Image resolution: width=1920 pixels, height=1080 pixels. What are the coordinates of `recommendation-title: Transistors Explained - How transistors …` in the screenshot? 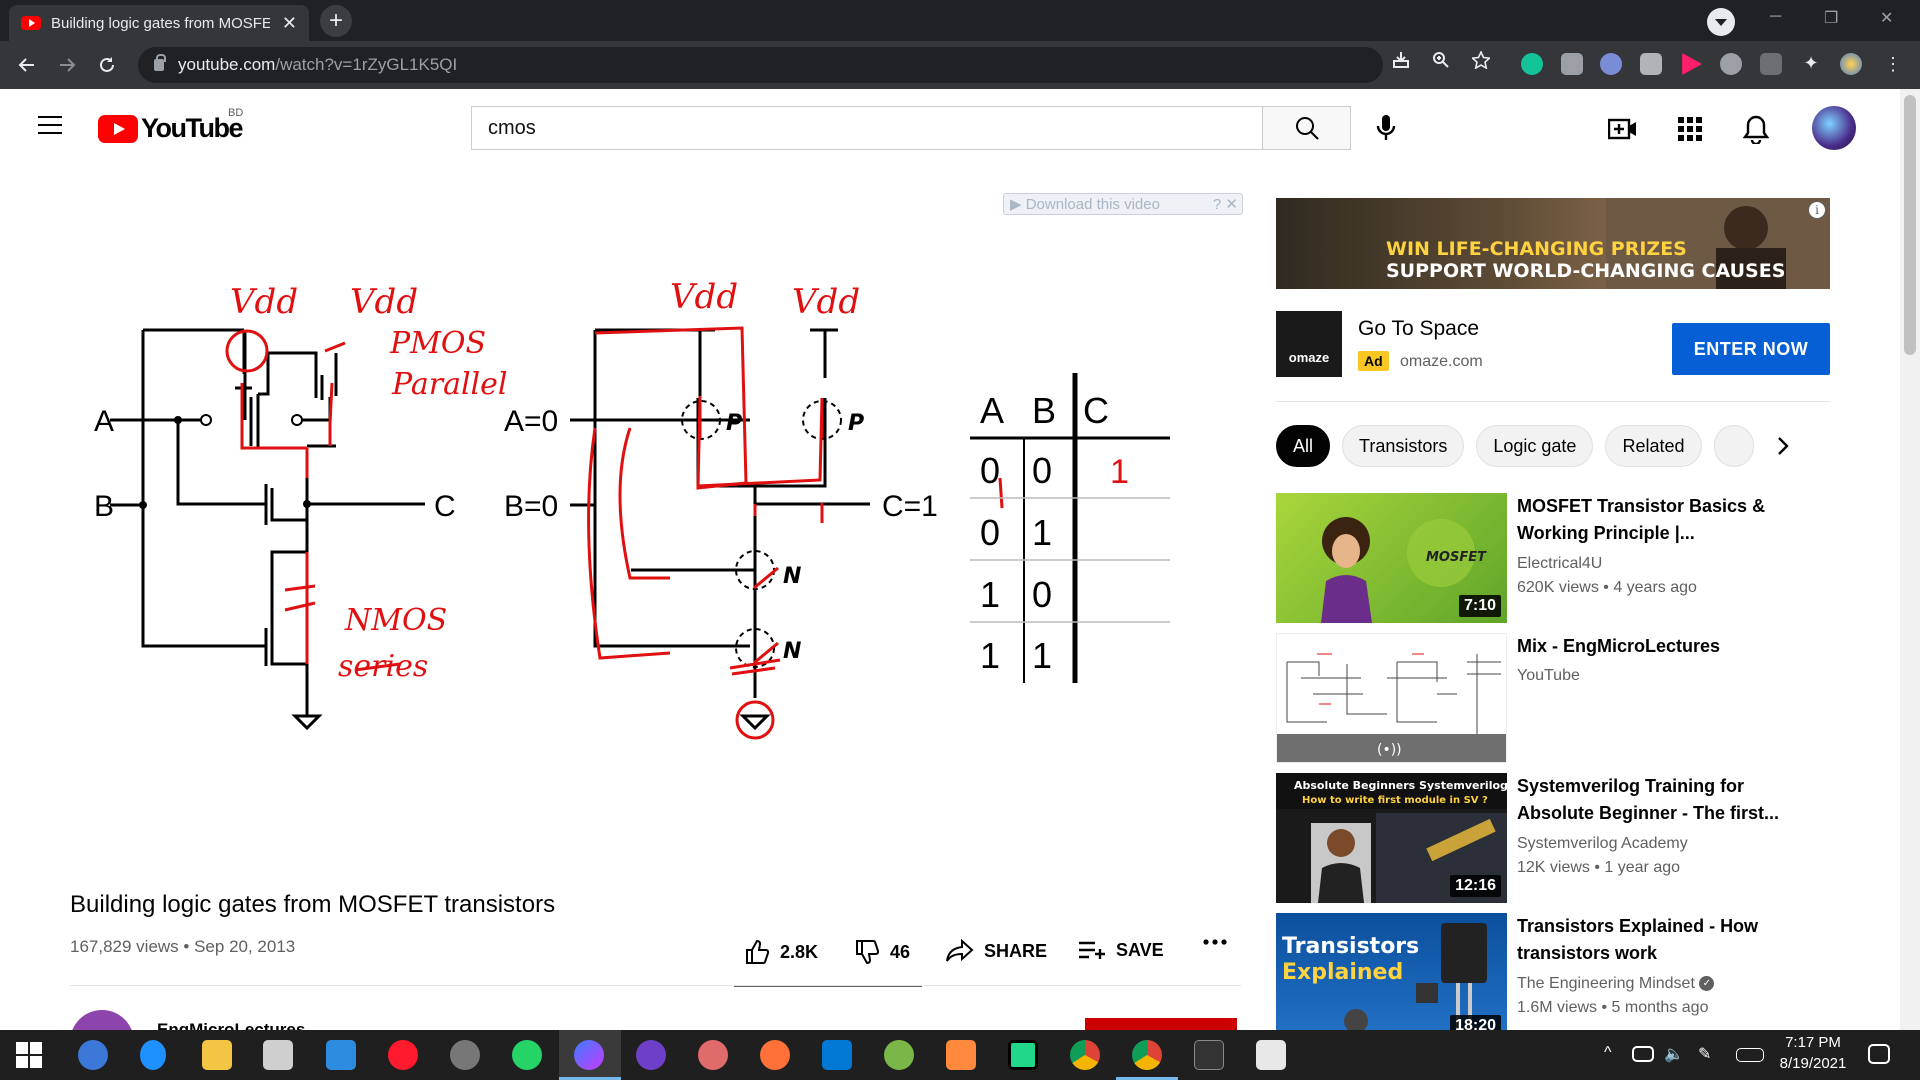 It's located at (1662, 940).